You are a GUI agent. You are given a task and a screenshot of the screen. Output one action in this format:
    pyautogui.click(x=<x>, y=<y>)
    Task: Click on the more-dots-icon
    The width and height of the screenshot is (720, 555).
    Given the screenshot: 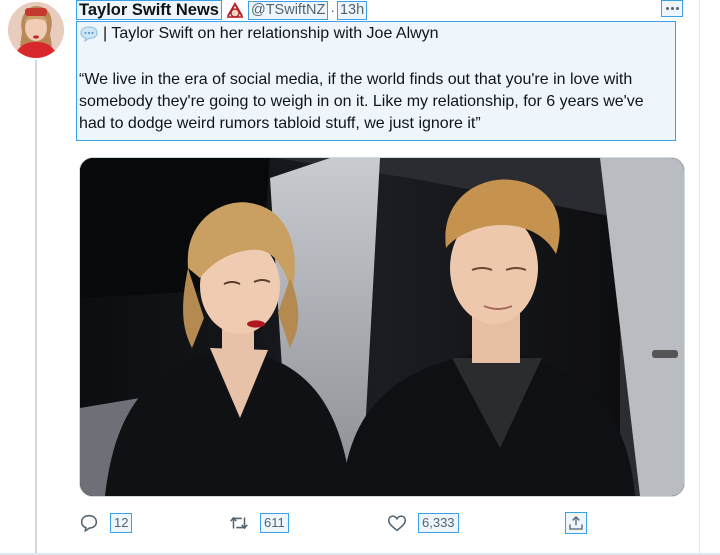 What is the action you would take?
    pyautogui.click(x=667, y=8)
    